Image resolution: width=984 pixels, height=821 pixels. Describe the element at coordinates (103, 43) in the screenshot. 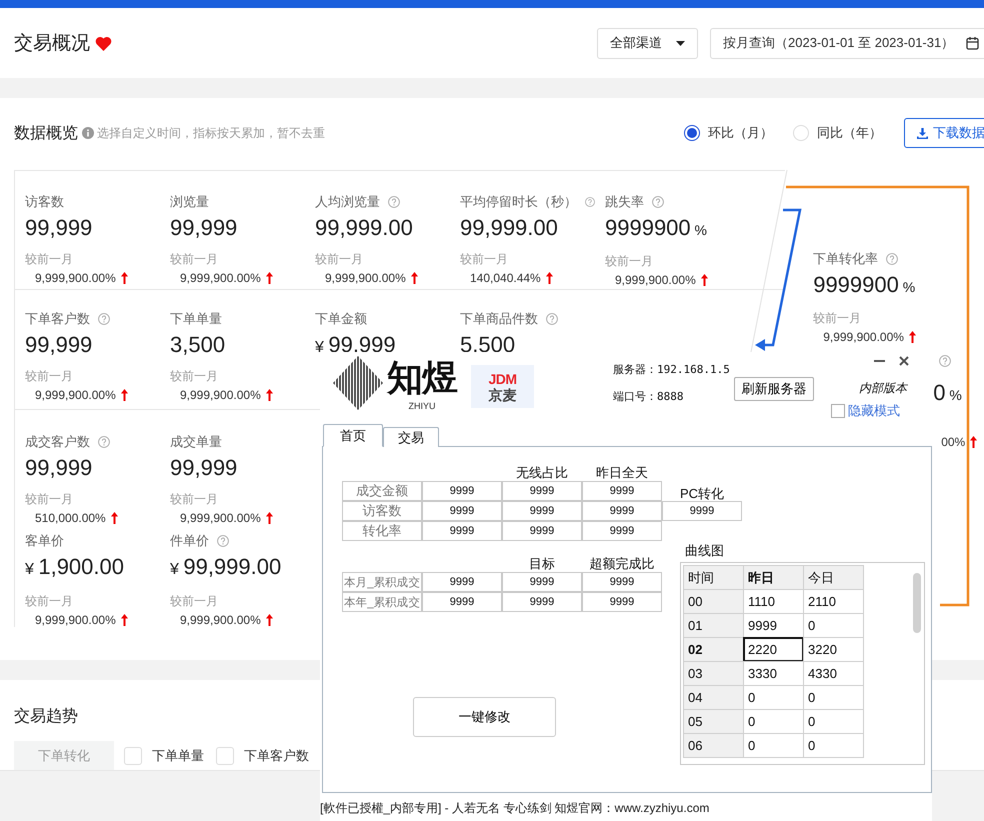

I see `heart-icon` at that location.